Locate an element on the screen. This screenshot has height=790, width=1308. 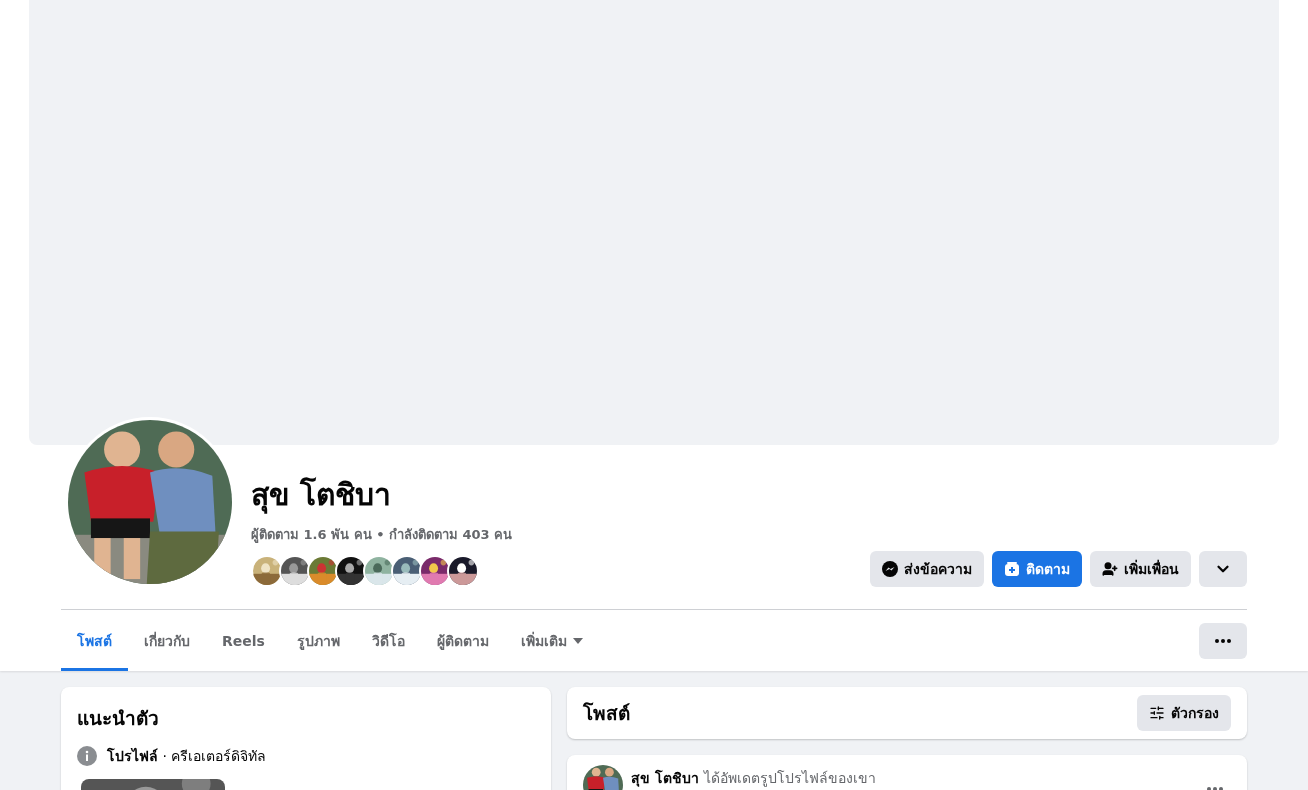
profile-tab: รูปภาพ is located at coordinates (318, 640).